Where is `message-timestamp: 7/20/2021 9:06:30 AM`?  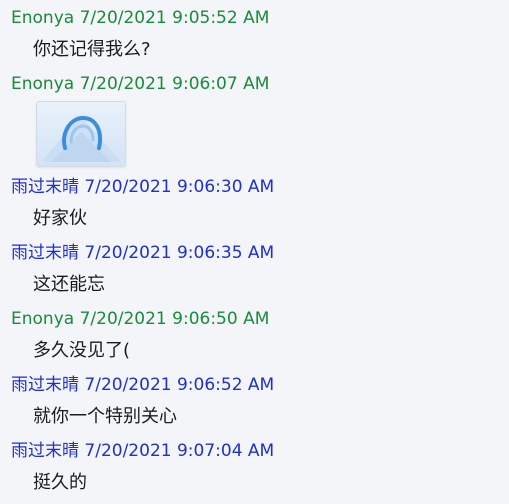 message-timestamp: 7/20/2021 9:06:30 AM is located at coordinates (179, 187).